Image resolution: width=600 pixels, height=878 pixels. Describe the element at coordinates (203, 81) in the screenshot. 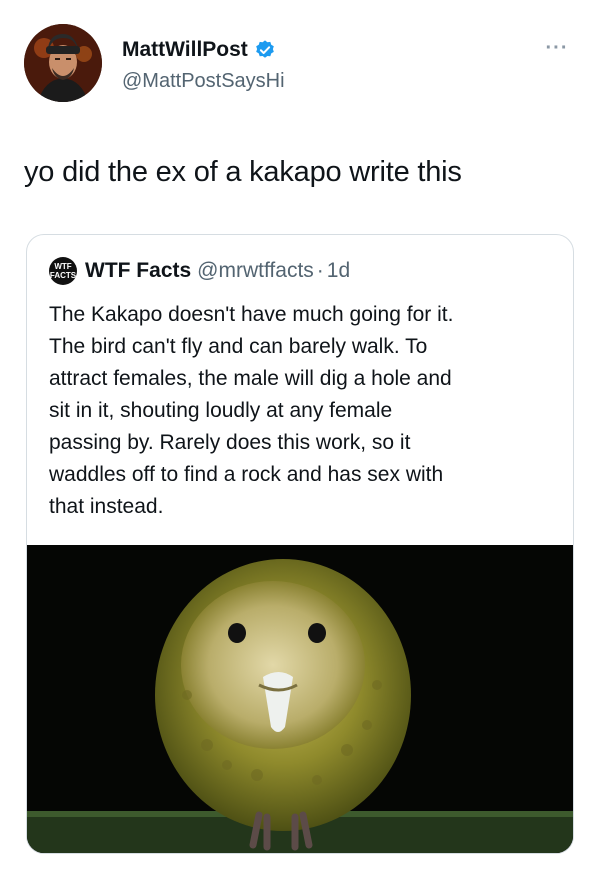

I see `user-handle: @MattPostSaysHi` at that location.